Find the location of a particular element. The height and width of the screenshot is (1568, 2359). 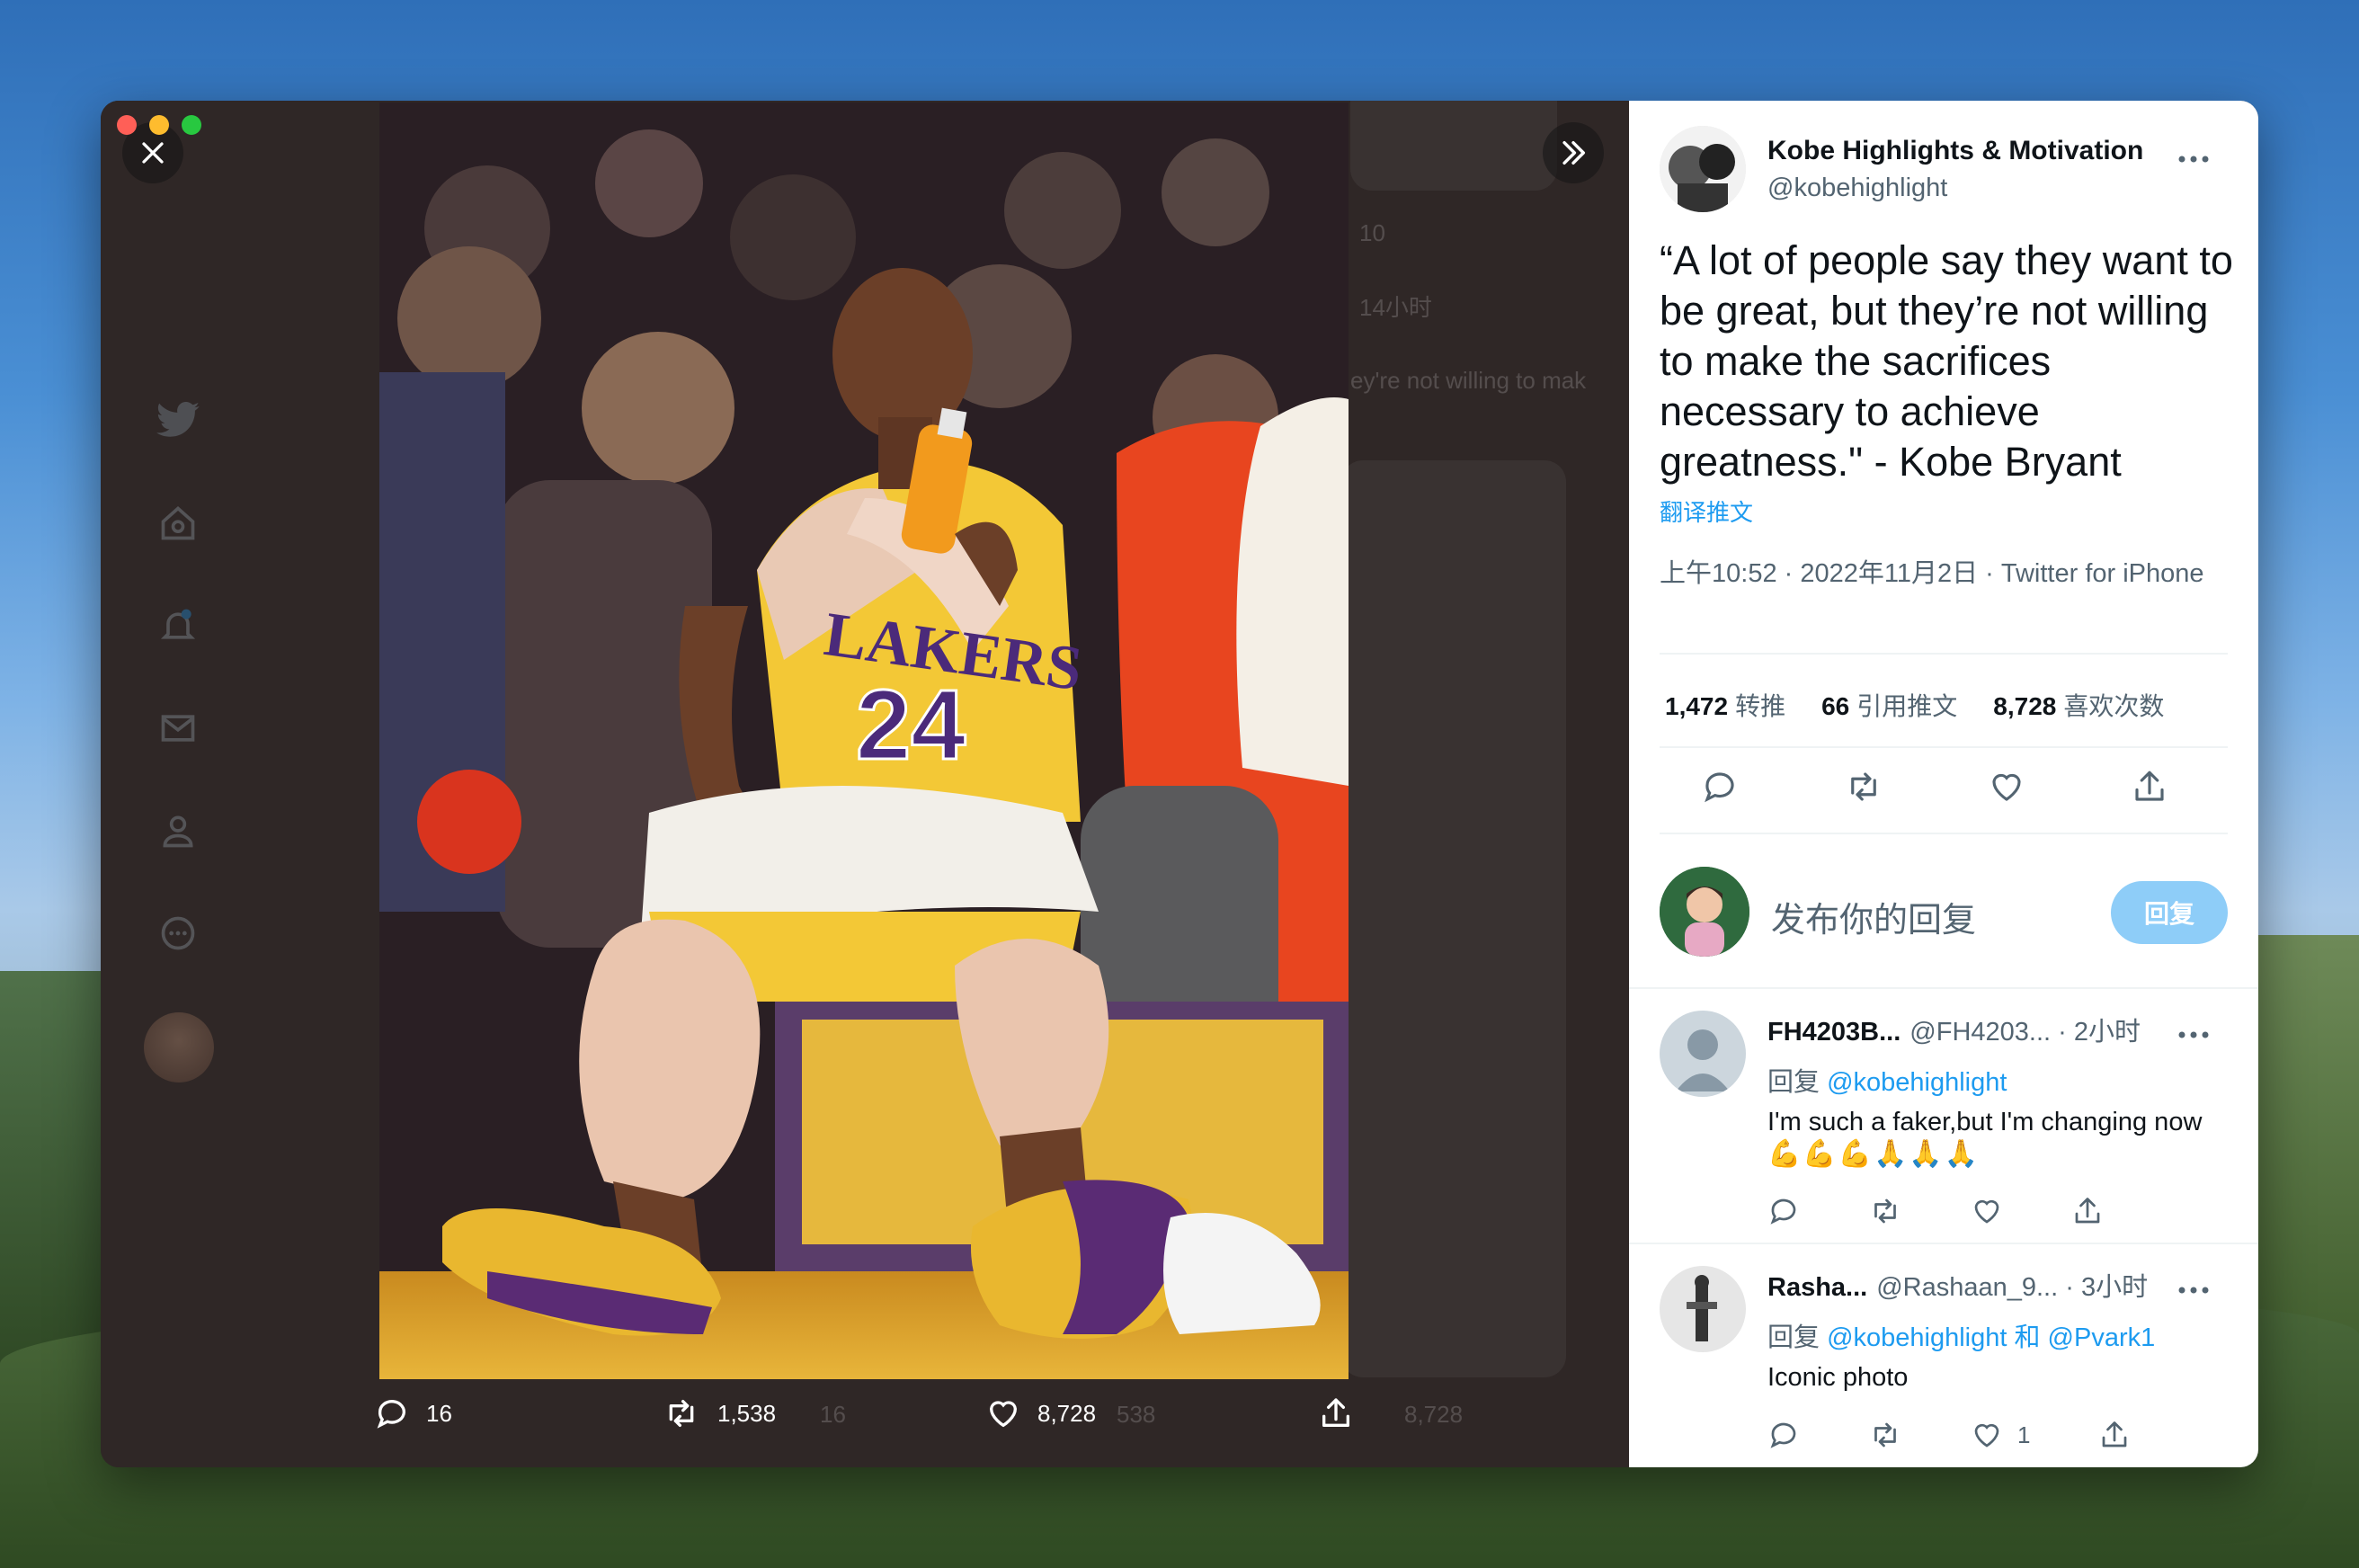

background-like-count: 8,728 is located at coordinates (1434, 1414).